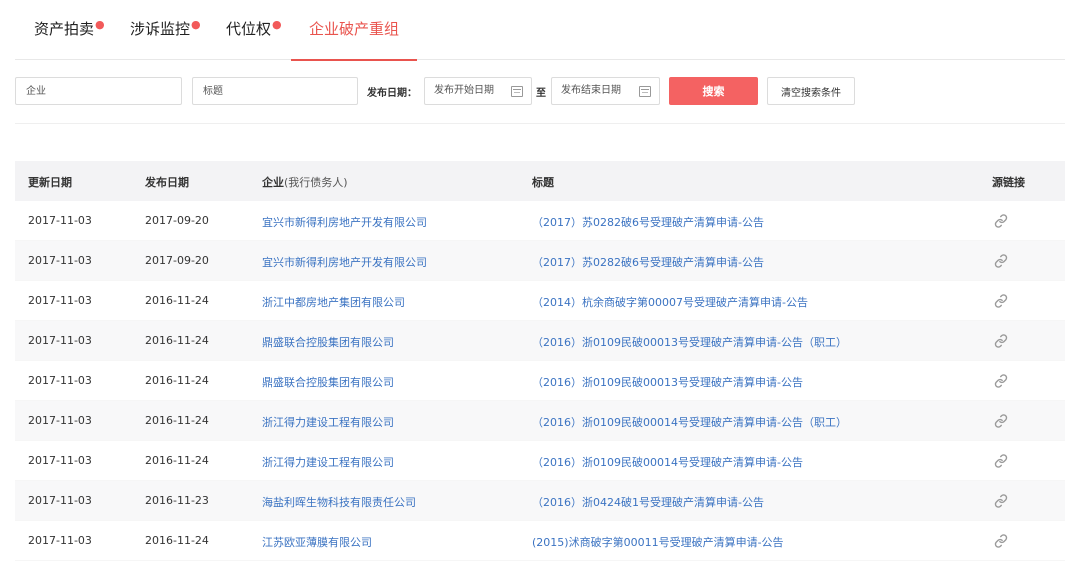 Image resolution: width=1080 pixels, height=561 pixels. Describe the element at coordinates (667, 462) in the screenshot. I see `title-link: （2016）浙0109民破00014号受理破产清算申请-公告` at that location.